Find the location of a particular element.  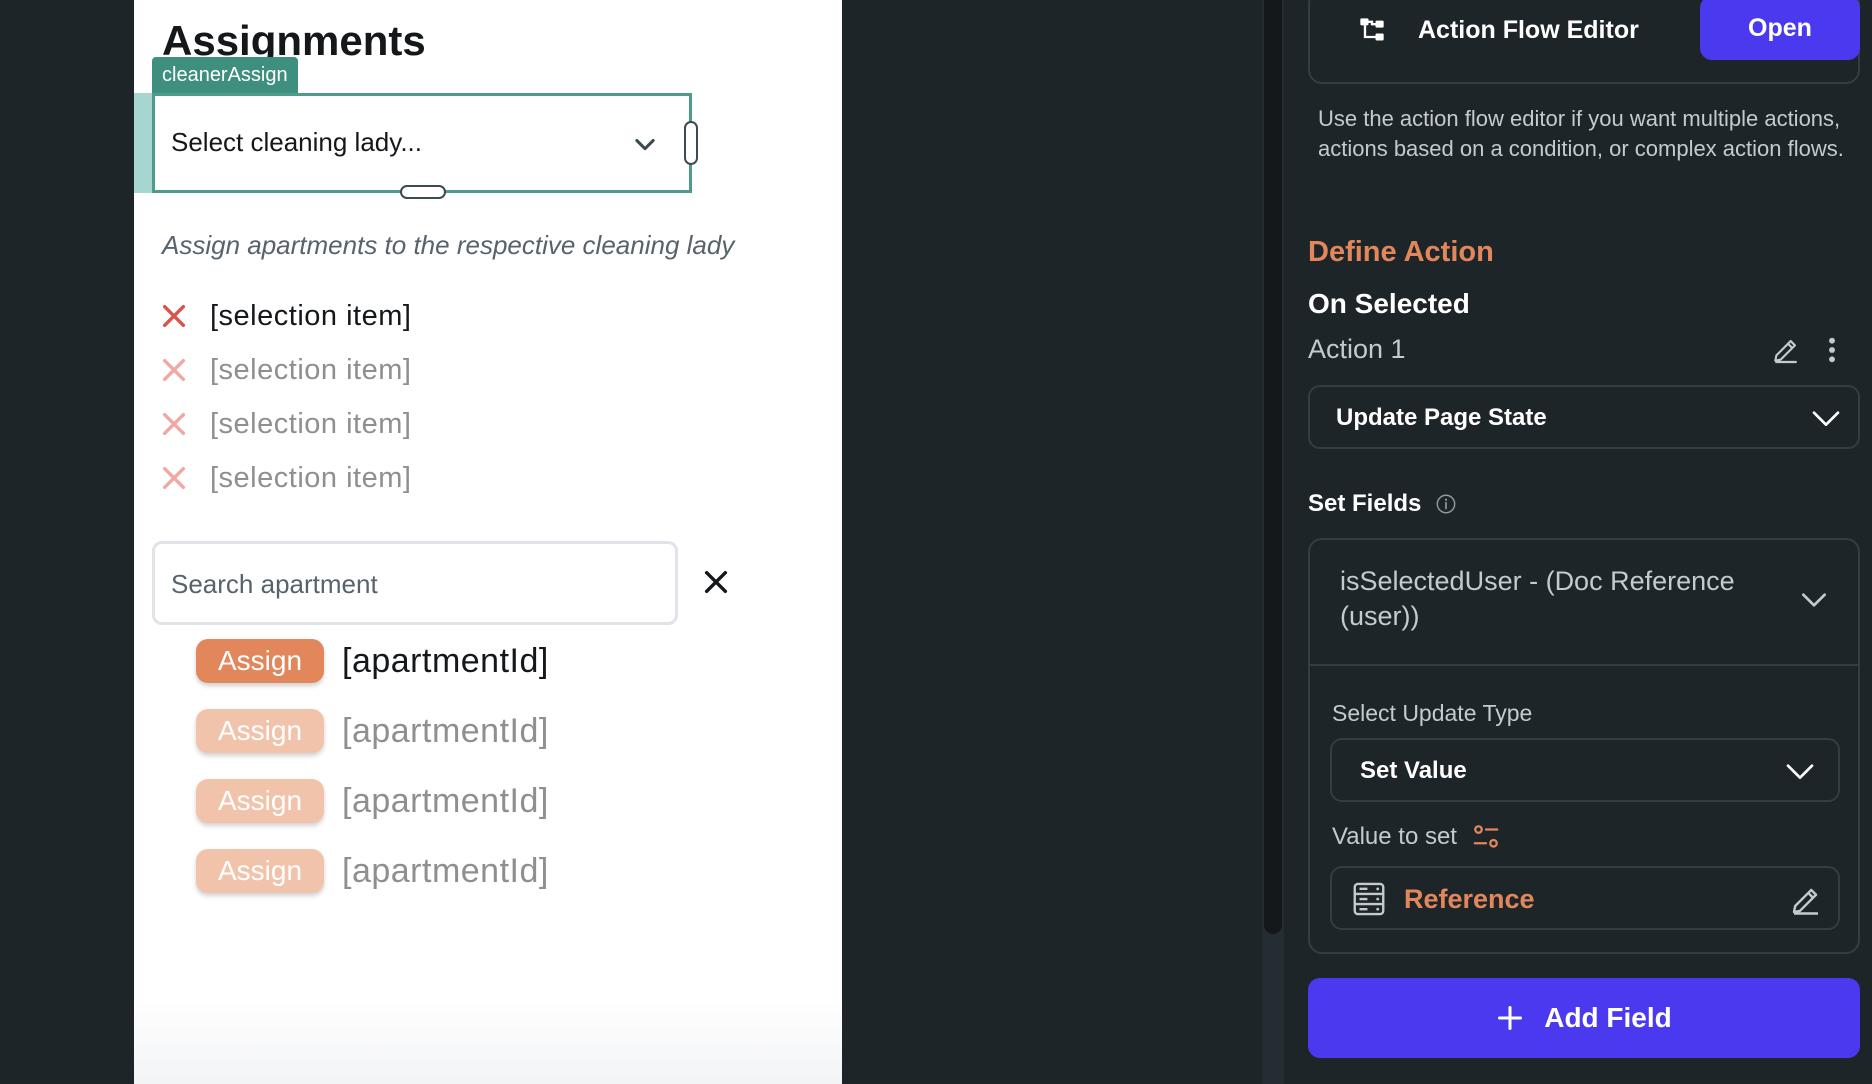

flow-icon is located at coordinates (1372, 29).